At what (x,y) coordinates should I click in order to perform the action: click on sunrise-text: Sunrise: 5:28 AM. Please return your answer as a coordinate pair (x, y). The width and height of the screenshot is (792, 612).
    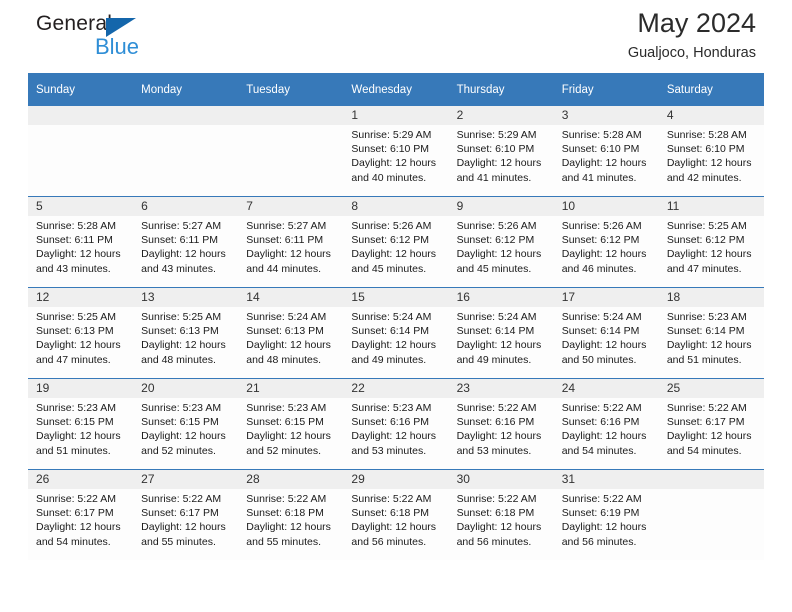
    Looking at the image, I should click on (601, 135).